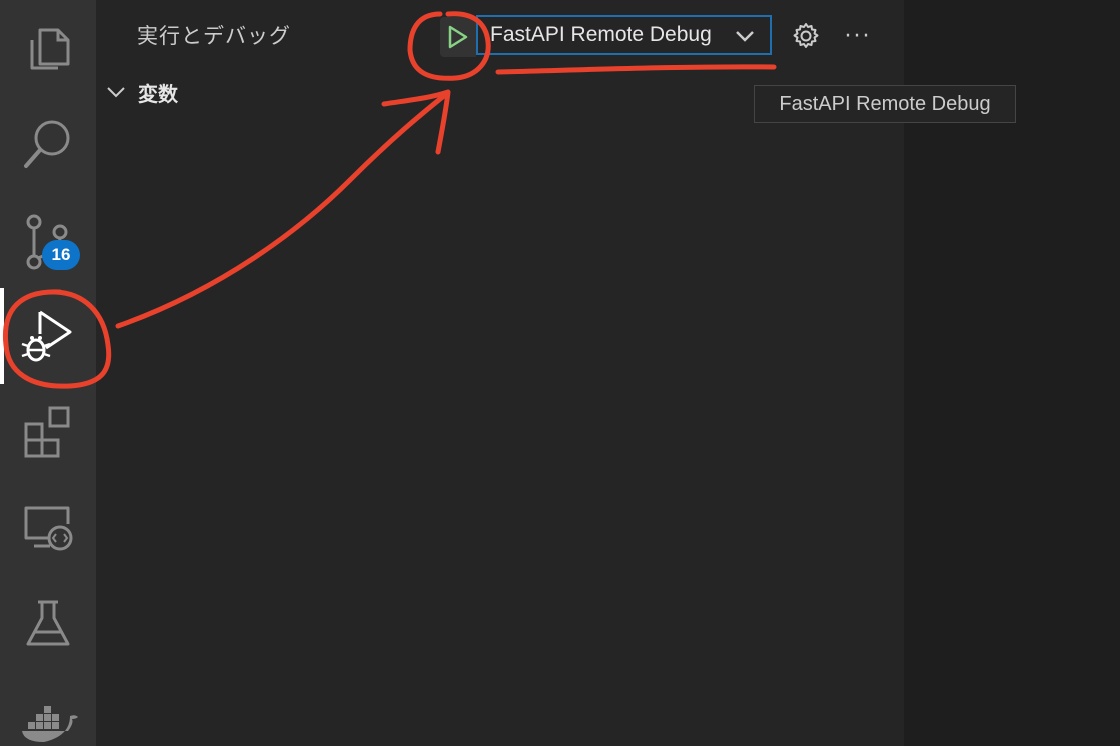 Image resolution: width=1120 pixels, height=746 pixels. I want to click on debug-config-select: FastAPI Remote Debug, so click(624, 35).